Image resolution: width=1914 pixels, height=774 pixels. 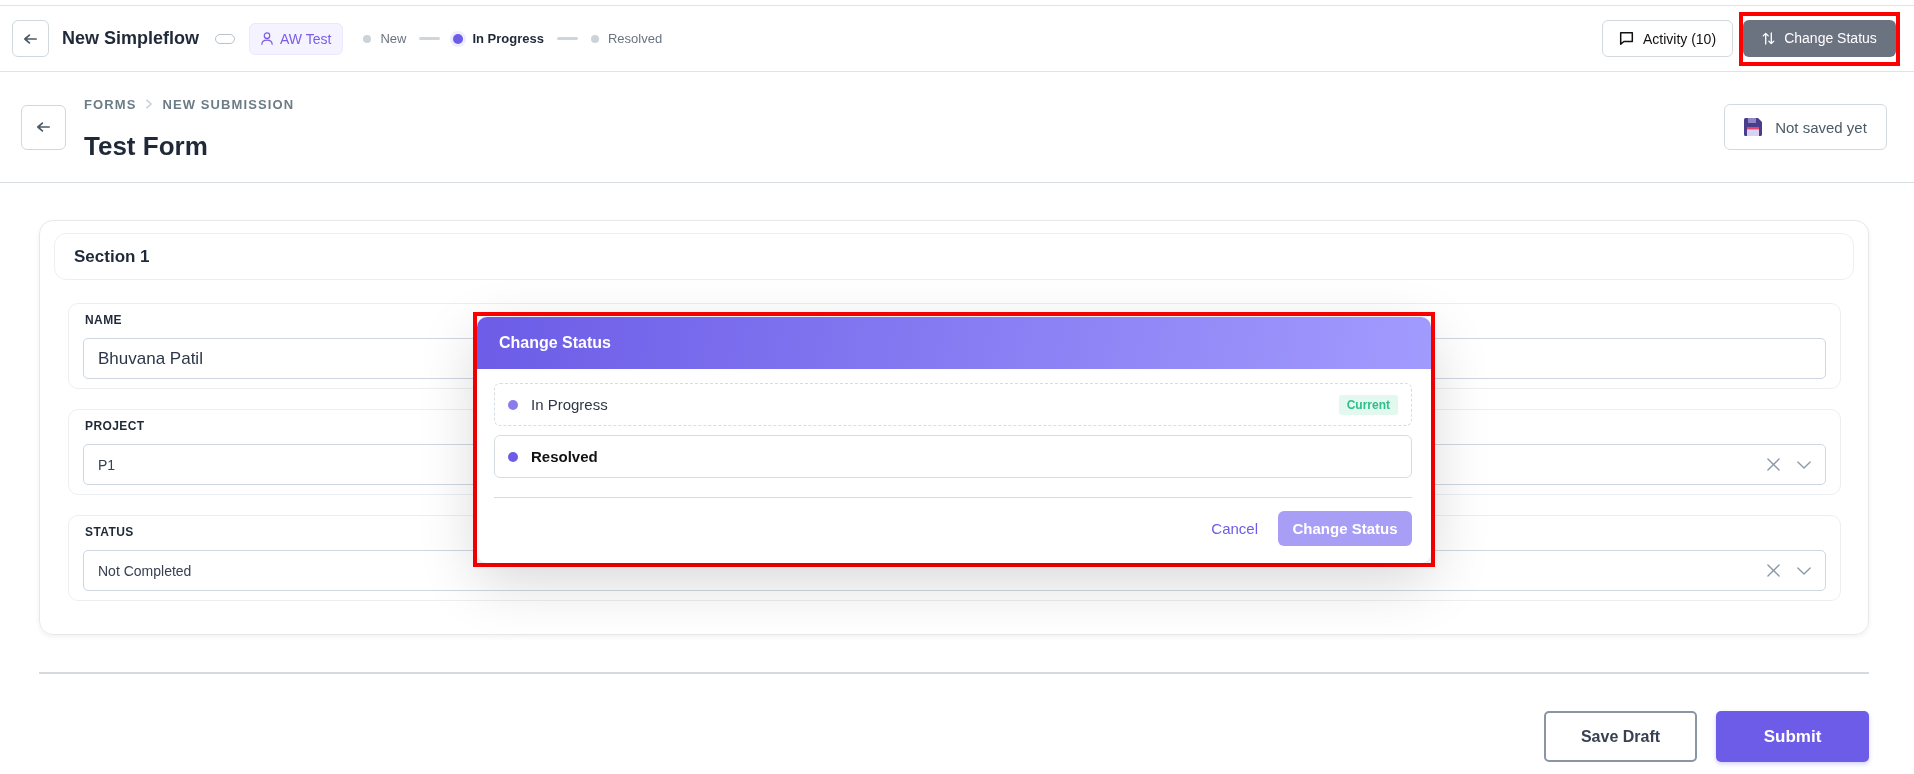 I want to click on breadcrumb-current: NEW SUBMISSION, so click(x=228, y=104).